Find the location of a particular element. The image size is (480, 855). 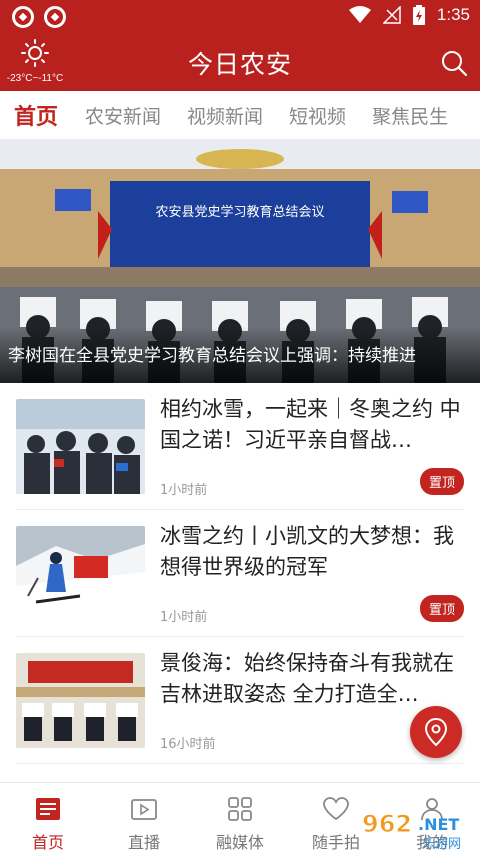

tab-nongan-news: 农安新闻 is located at coordinates (123, 115).